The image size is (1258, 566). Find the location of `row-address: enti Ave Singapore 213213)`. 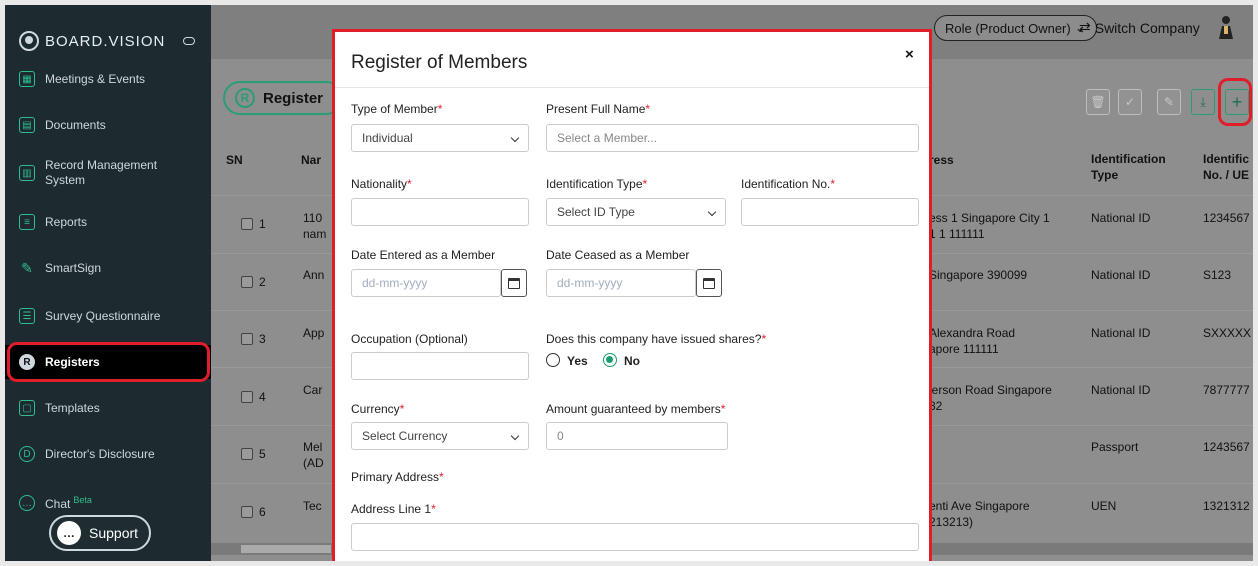

row-address: enti Ave Singapore 213213) is located at coordinates (979, 514).